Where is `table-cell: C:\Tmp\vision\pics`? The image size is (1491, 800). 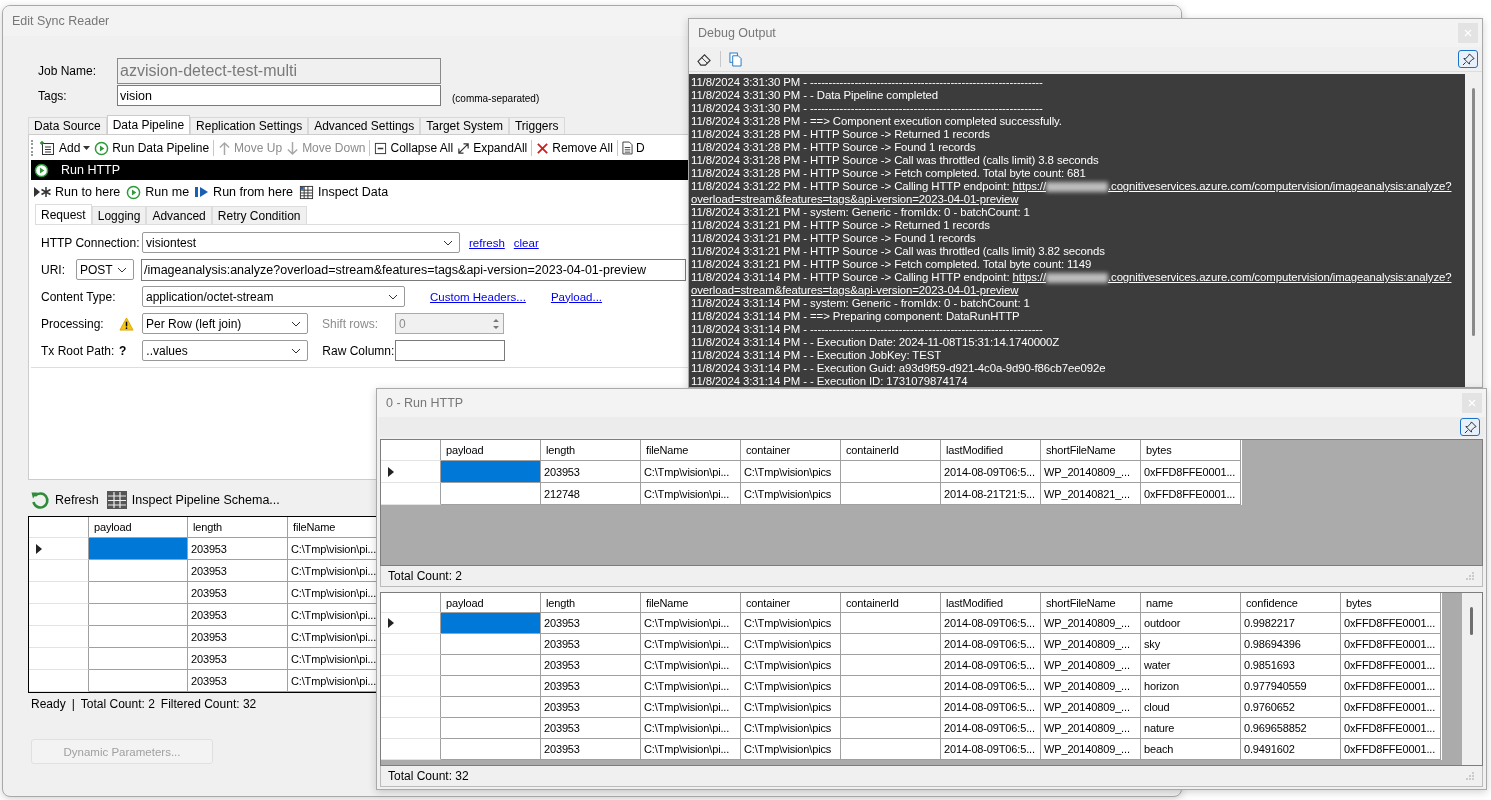
table-cell: C:\Tmp\vision\pics is located at coordinates (791, 665).